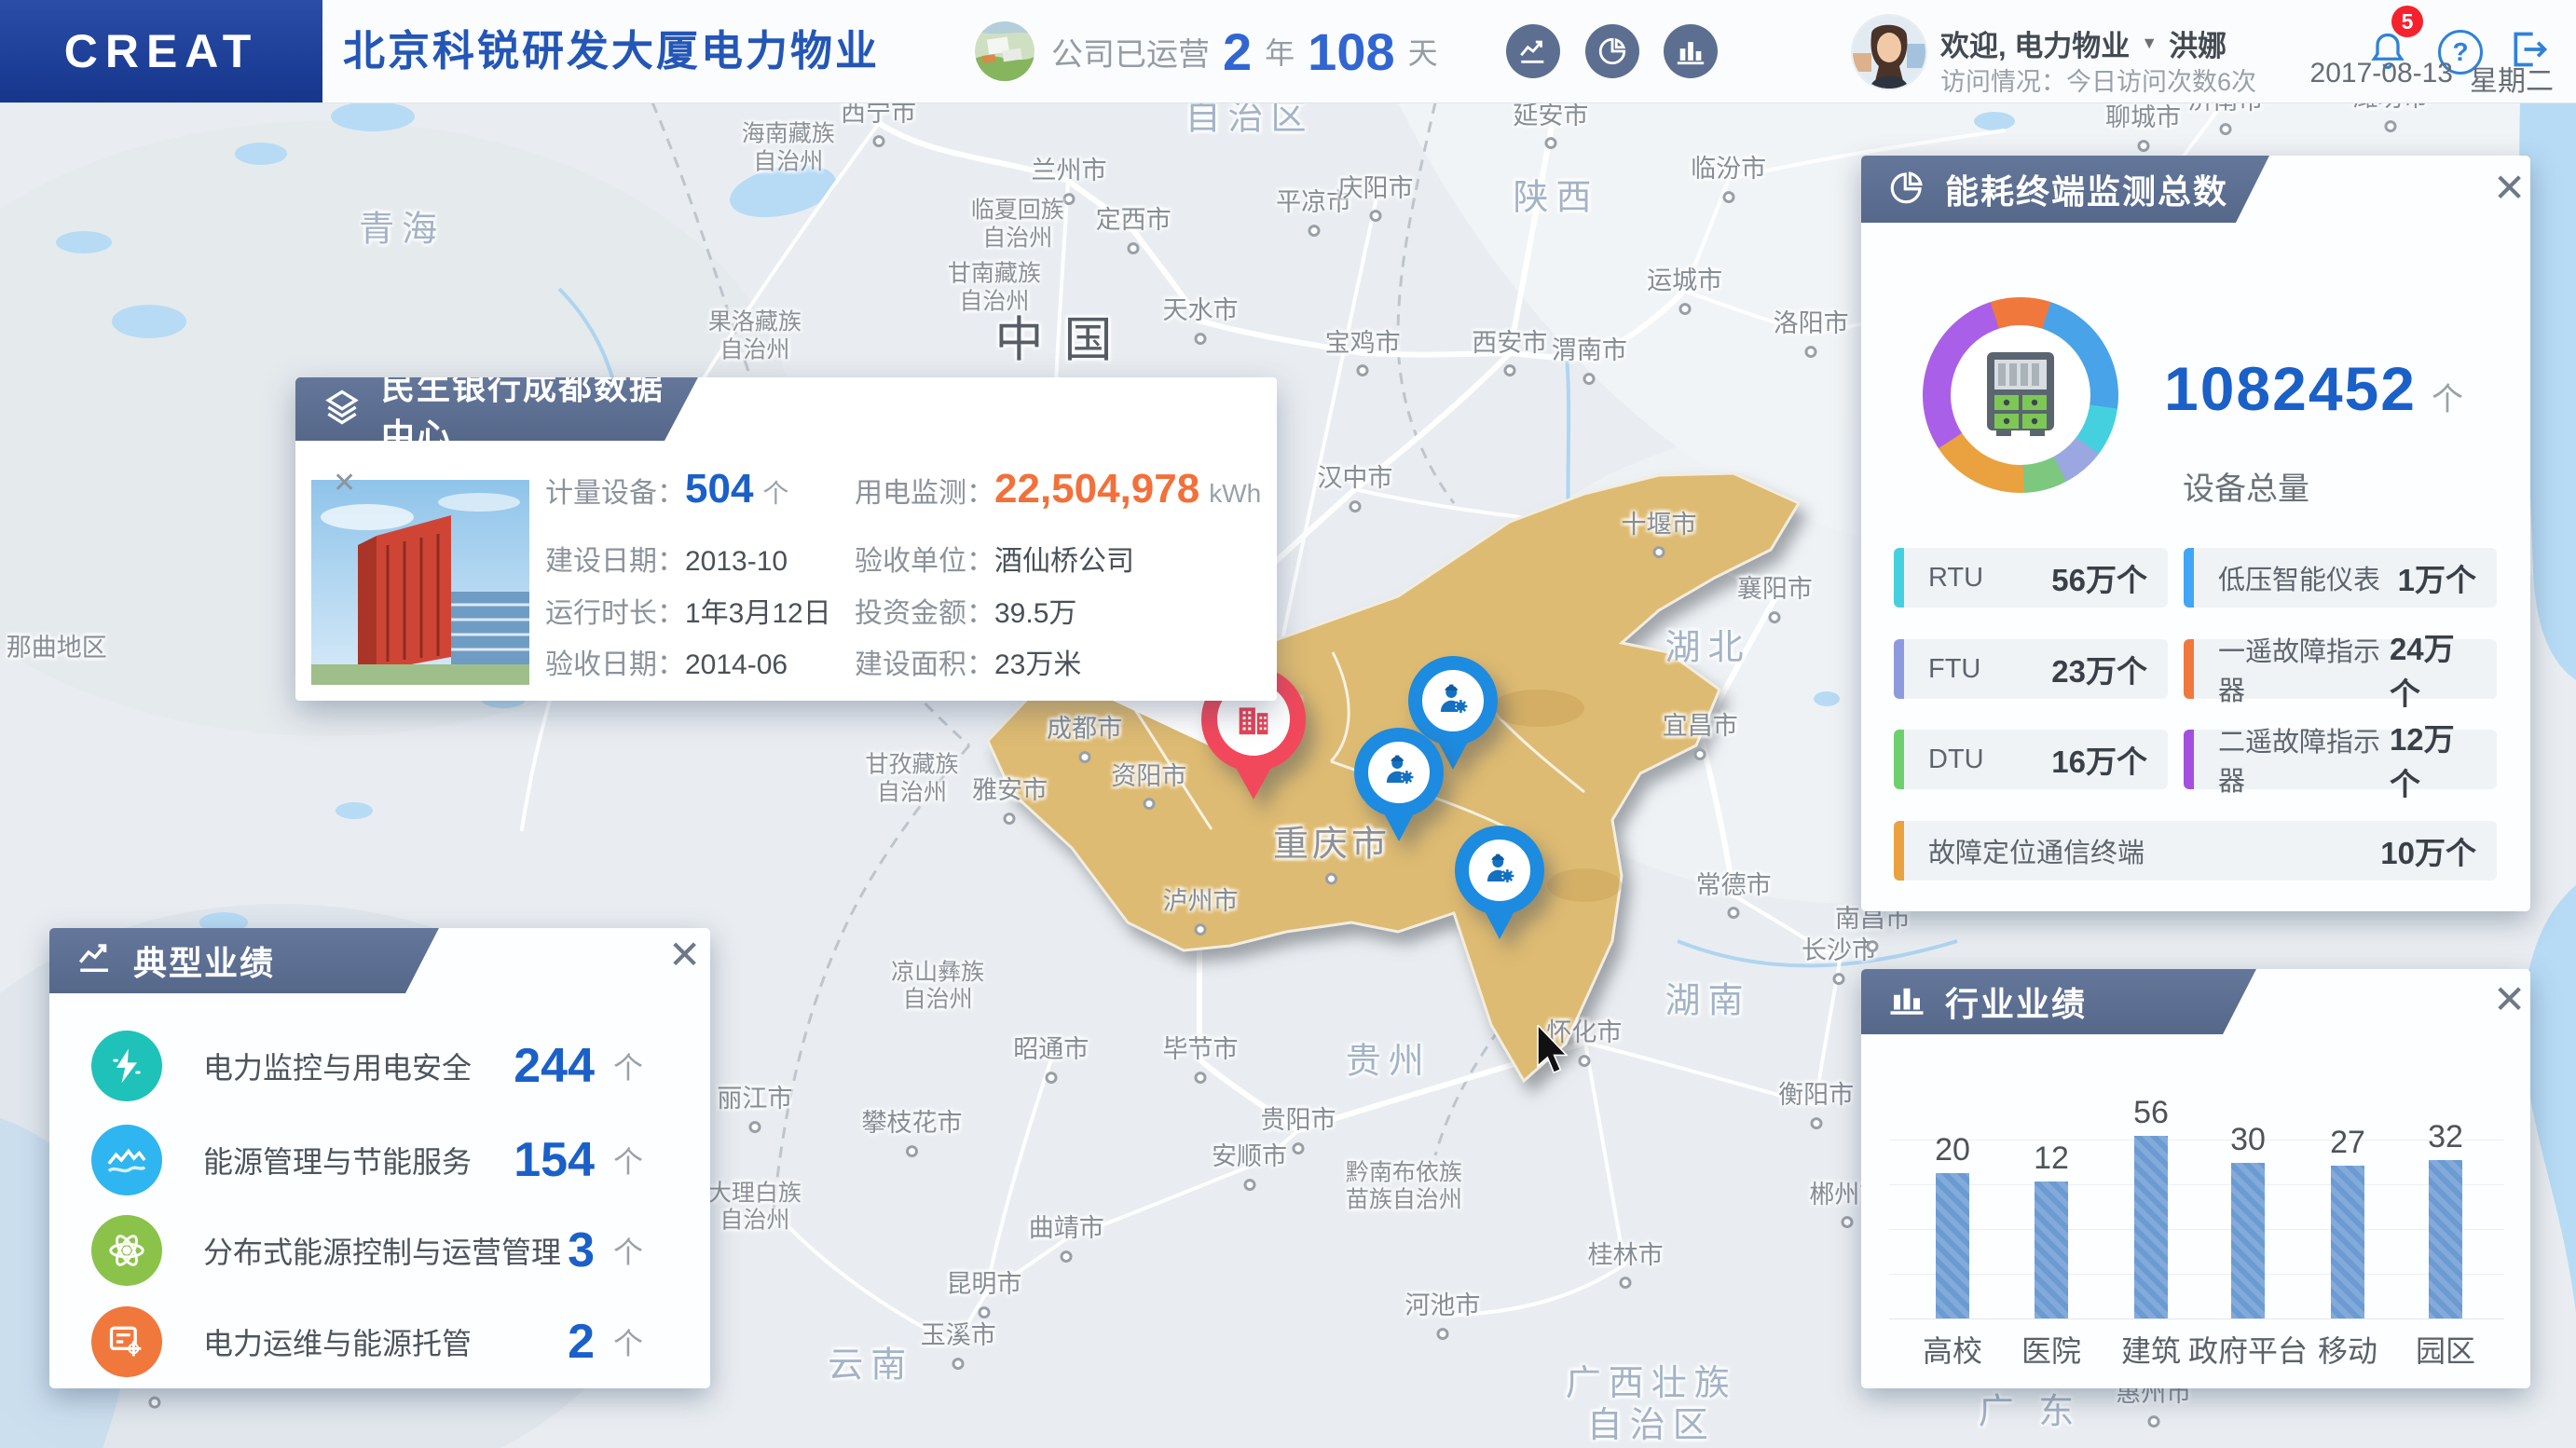 The height and width of the screenshot is (1448, 2576). What do you see at coordinates (2149, 43) in the screenshot?
I see `chevron-down-icon: ▼` at bounding box center [2149, 43].